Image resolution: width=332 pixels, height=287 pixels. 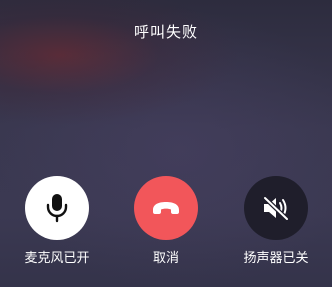 What do you see at coordinates (57, 258) in the screenshot?
I see `microphone-label: 麦克风已开` at bounding box center [57, 258].